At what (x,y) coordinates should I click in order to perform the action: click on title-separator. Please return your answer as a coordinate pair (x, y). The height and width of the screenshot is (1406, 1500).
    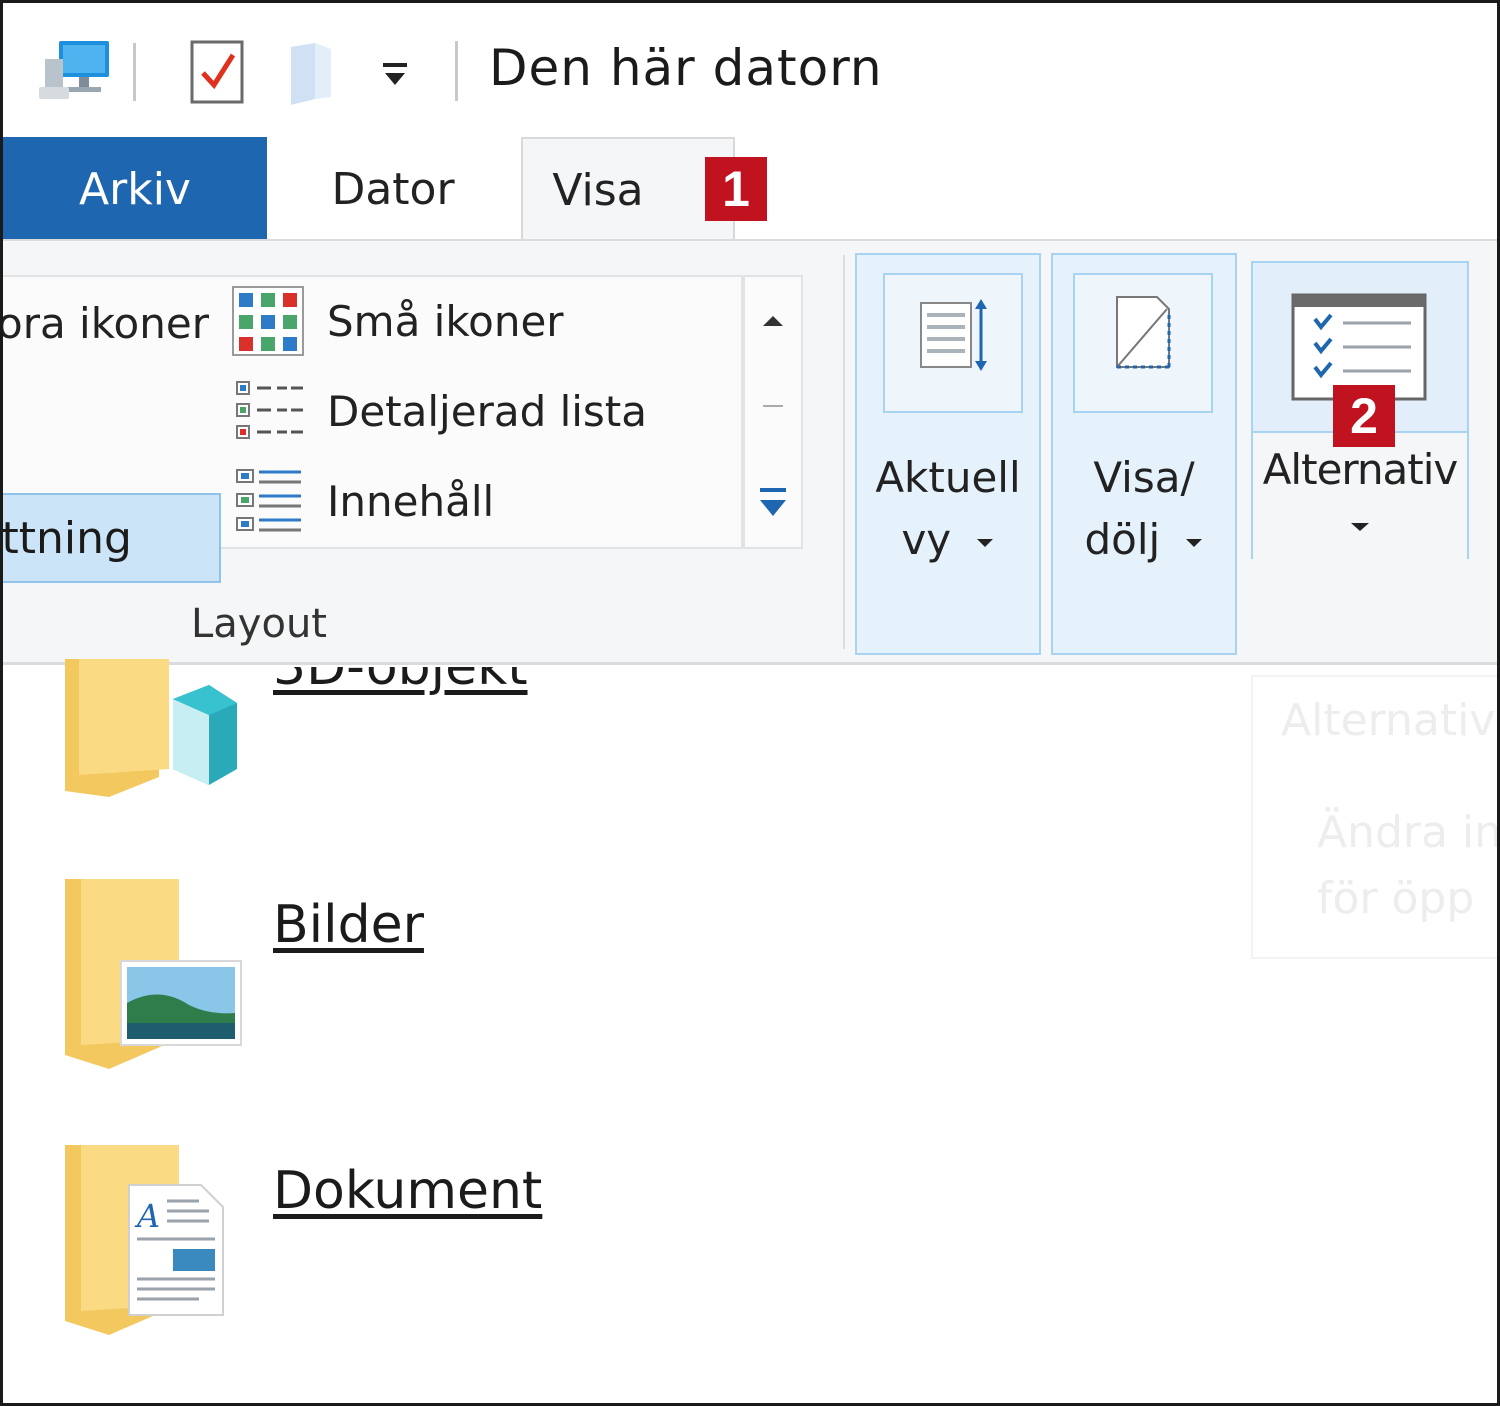
    Looking at the image, I should click on (456, 71).